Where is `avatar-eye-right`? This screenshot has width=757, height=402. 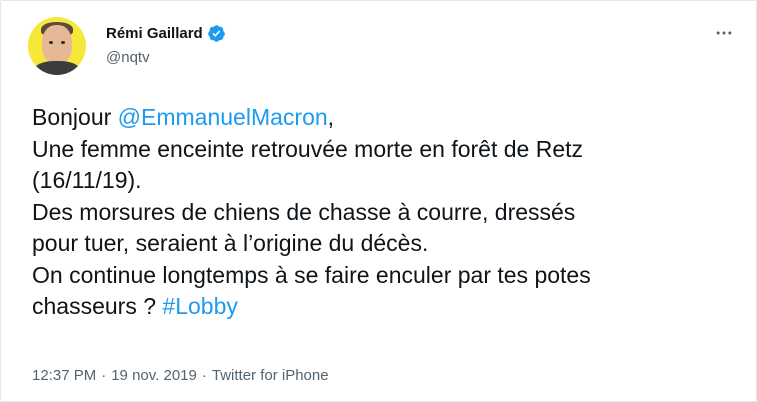
avatar-eye-right is located at coordinates (63, 42).